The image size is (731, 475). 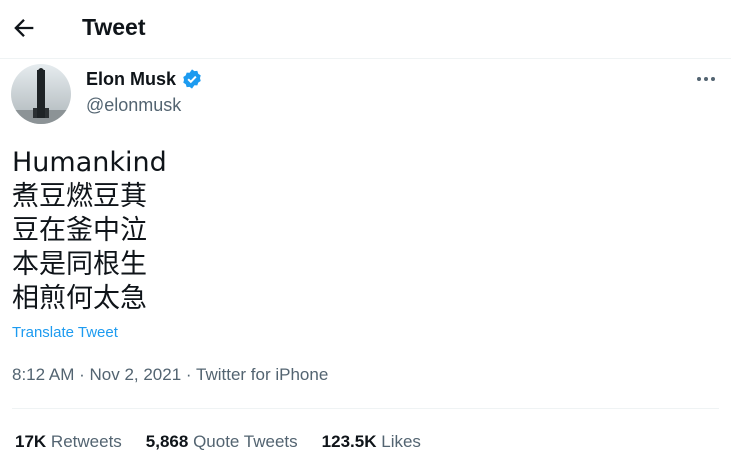 I want to click on likes-stat: 123.5K Likes, so click(x=371, y=442).